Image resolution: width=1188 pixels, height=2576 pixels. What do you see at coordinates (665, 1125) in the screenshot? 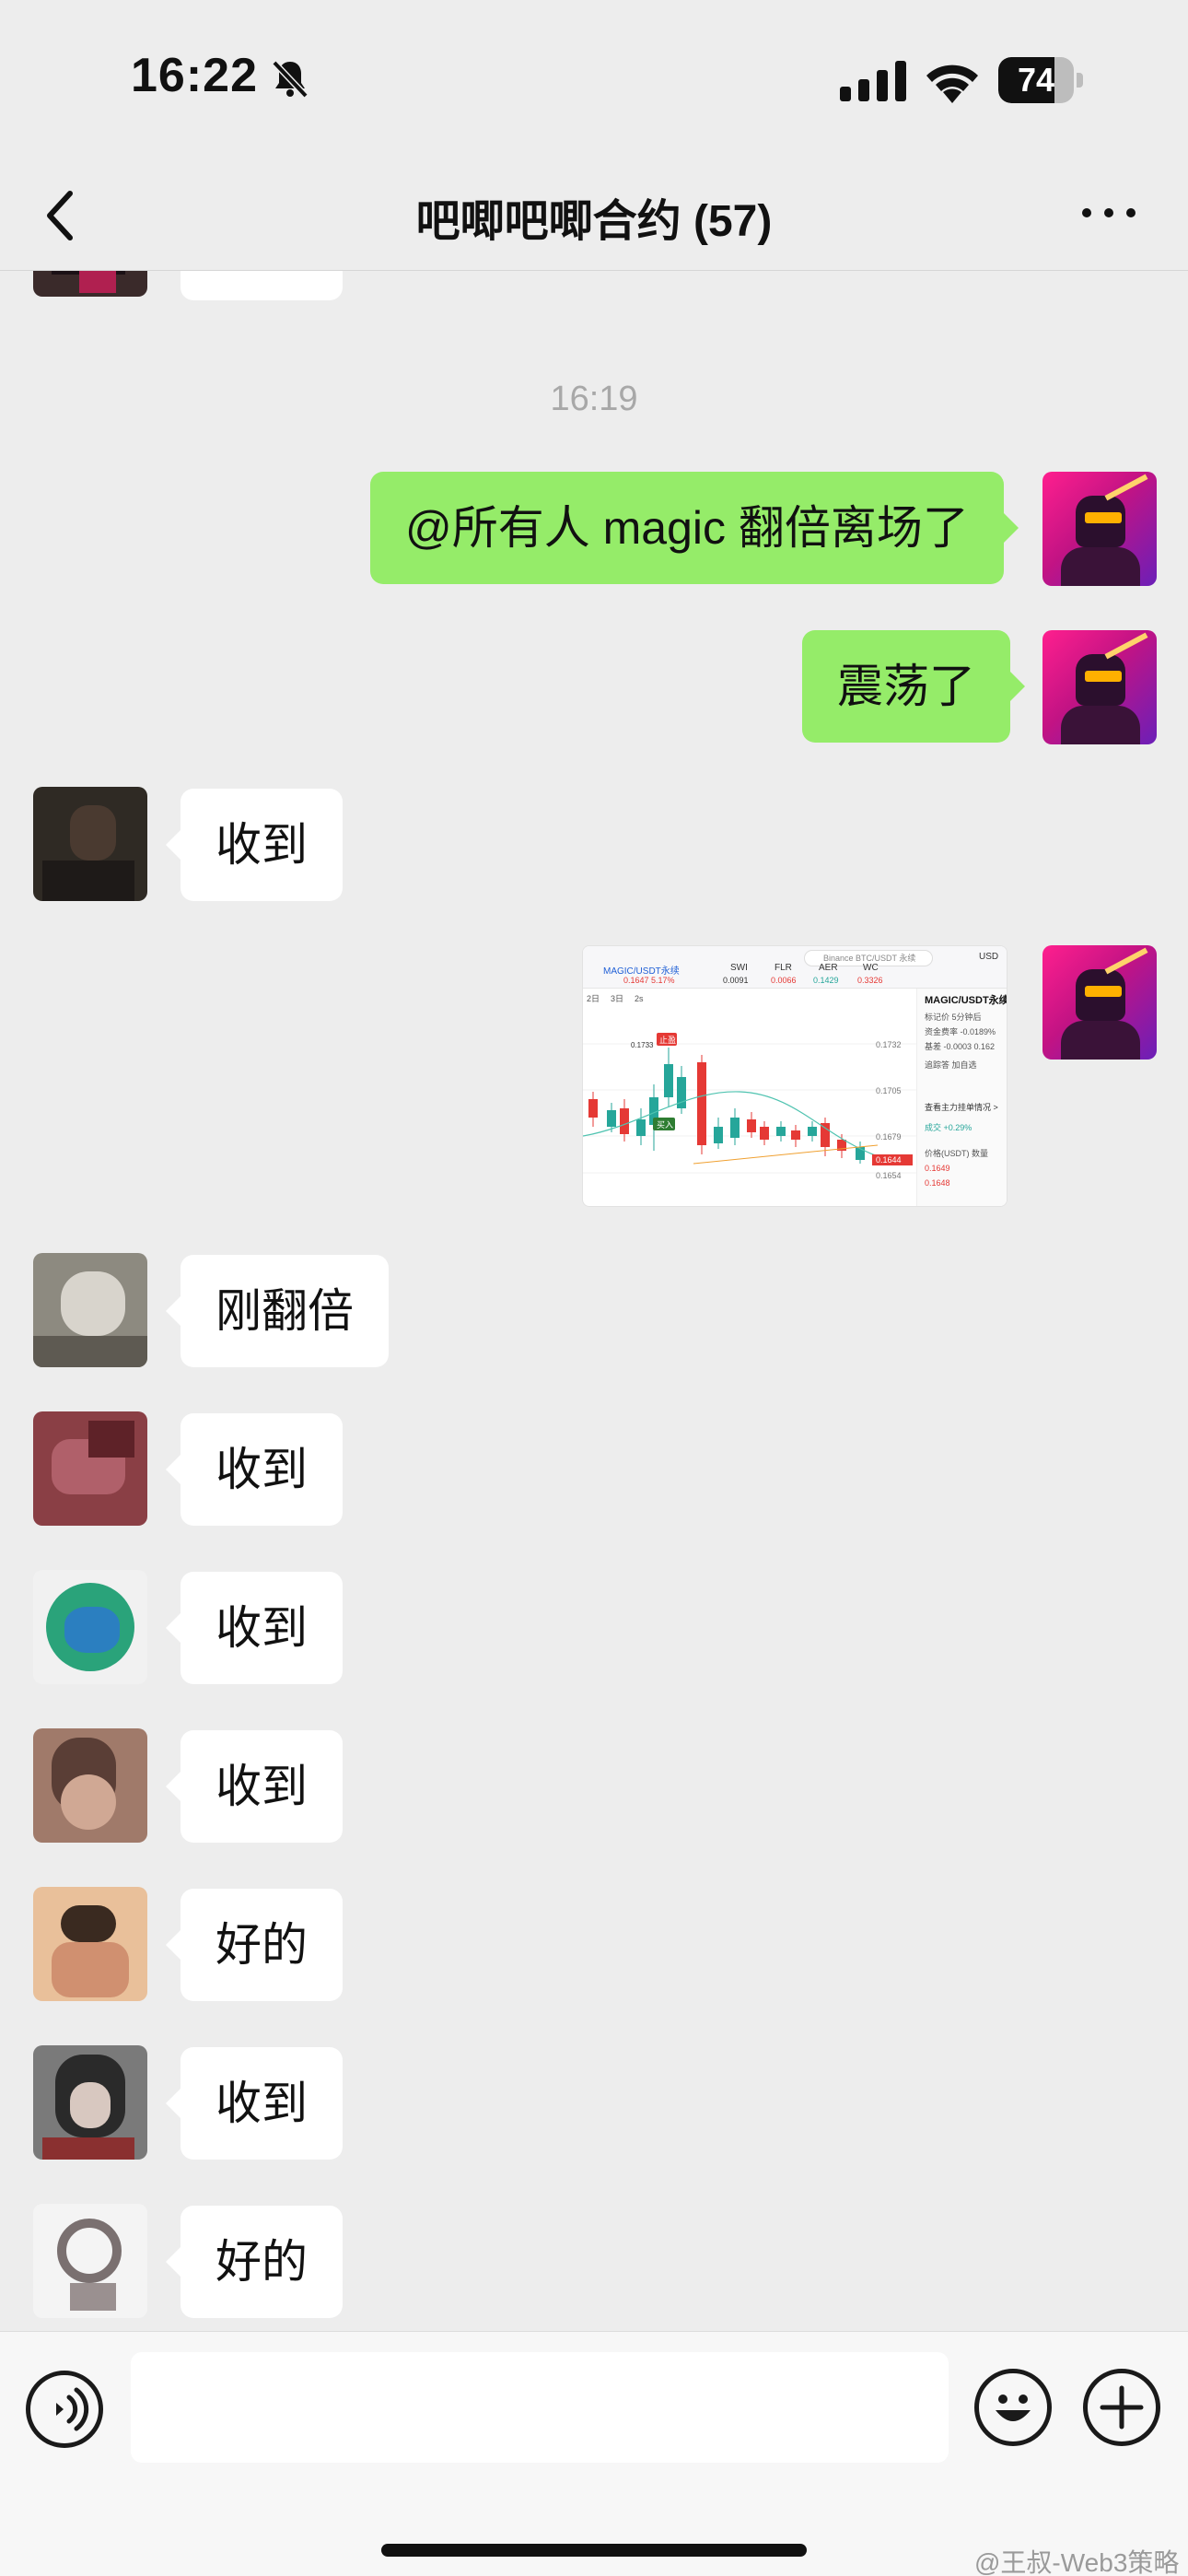
I see `chart-image-buy-label: 买入` at bounding box center [665, 1125].